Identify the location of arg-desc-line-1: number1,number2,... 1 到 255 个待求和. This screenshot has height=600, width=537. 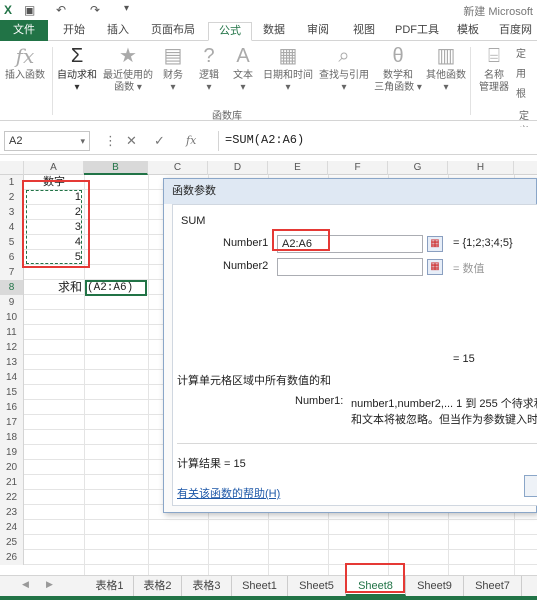
(444, 404).